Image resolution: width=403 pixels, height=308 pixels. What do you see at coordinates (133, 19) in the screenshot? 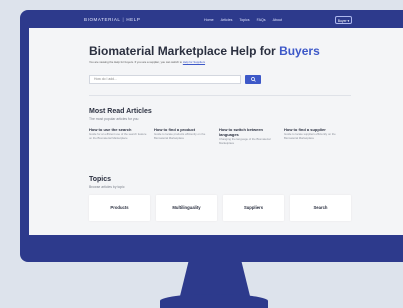
I see `brand-suffix: HELP` at bounding box center [133, 19].